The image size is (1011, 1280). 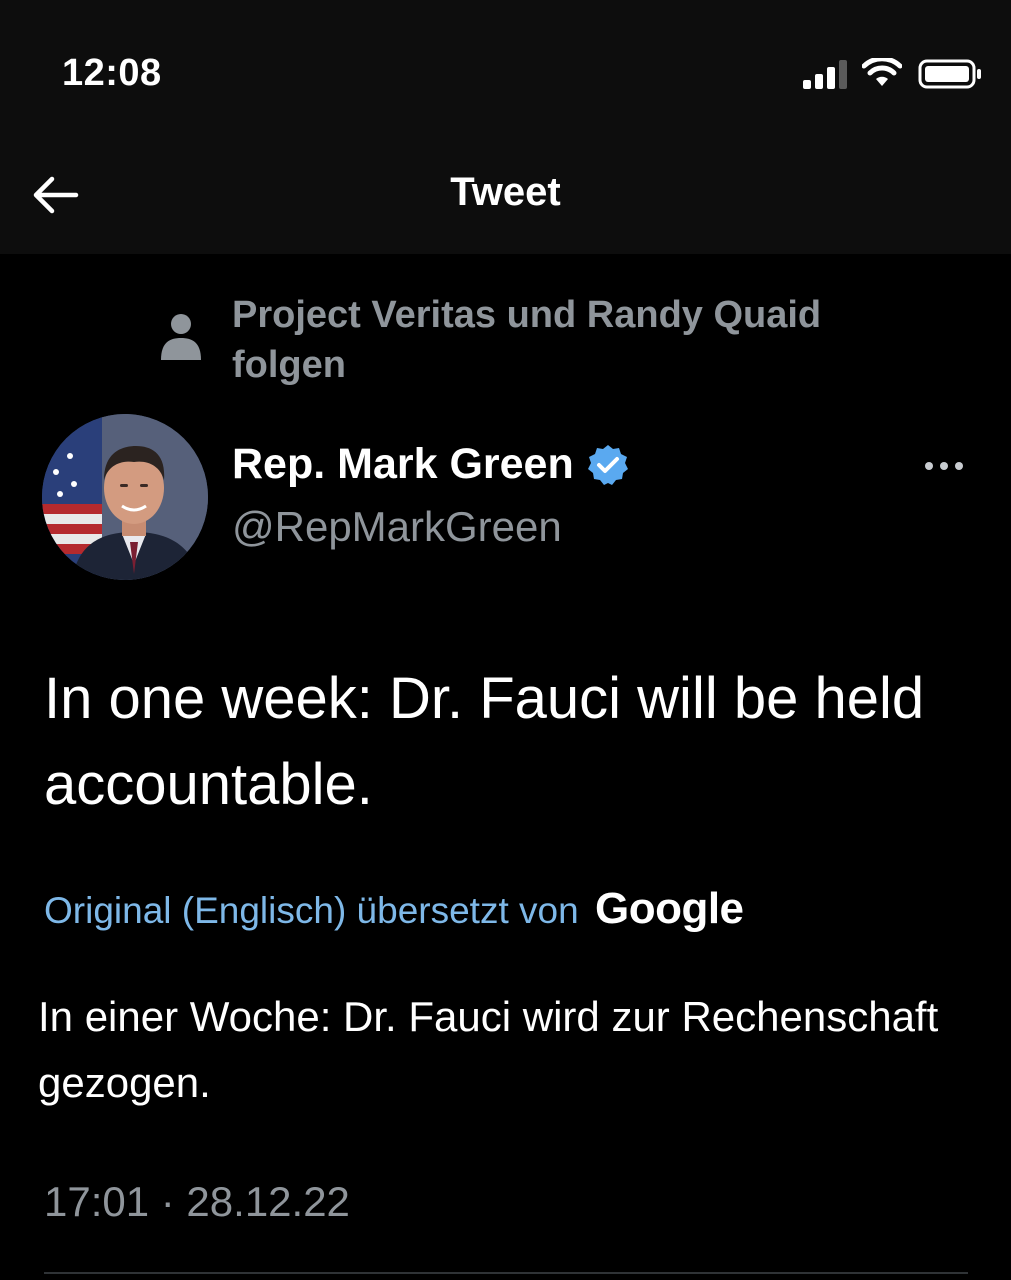 I want to click on battery-icon, so click(x=949, y=74).